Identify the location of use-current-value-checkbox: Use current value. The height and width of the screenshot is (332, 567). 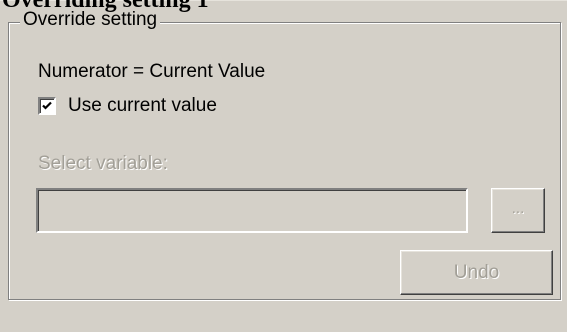
(127, 106).